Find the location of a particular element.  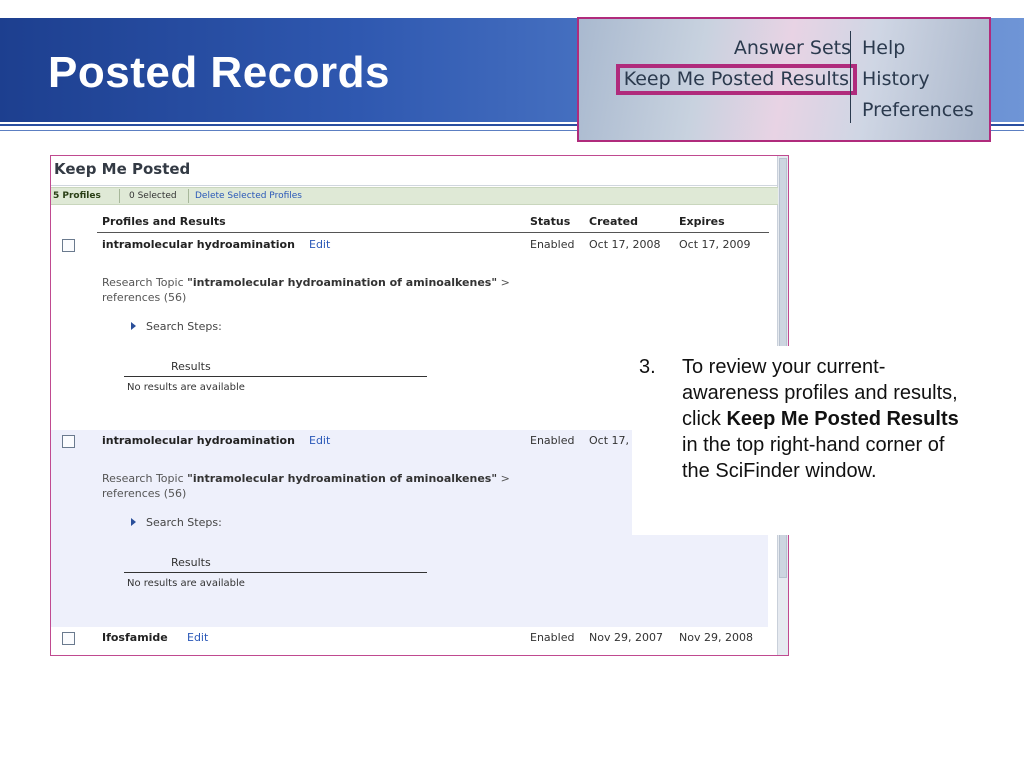

column-header-expires: Expires is located at coordinates (702, 221).